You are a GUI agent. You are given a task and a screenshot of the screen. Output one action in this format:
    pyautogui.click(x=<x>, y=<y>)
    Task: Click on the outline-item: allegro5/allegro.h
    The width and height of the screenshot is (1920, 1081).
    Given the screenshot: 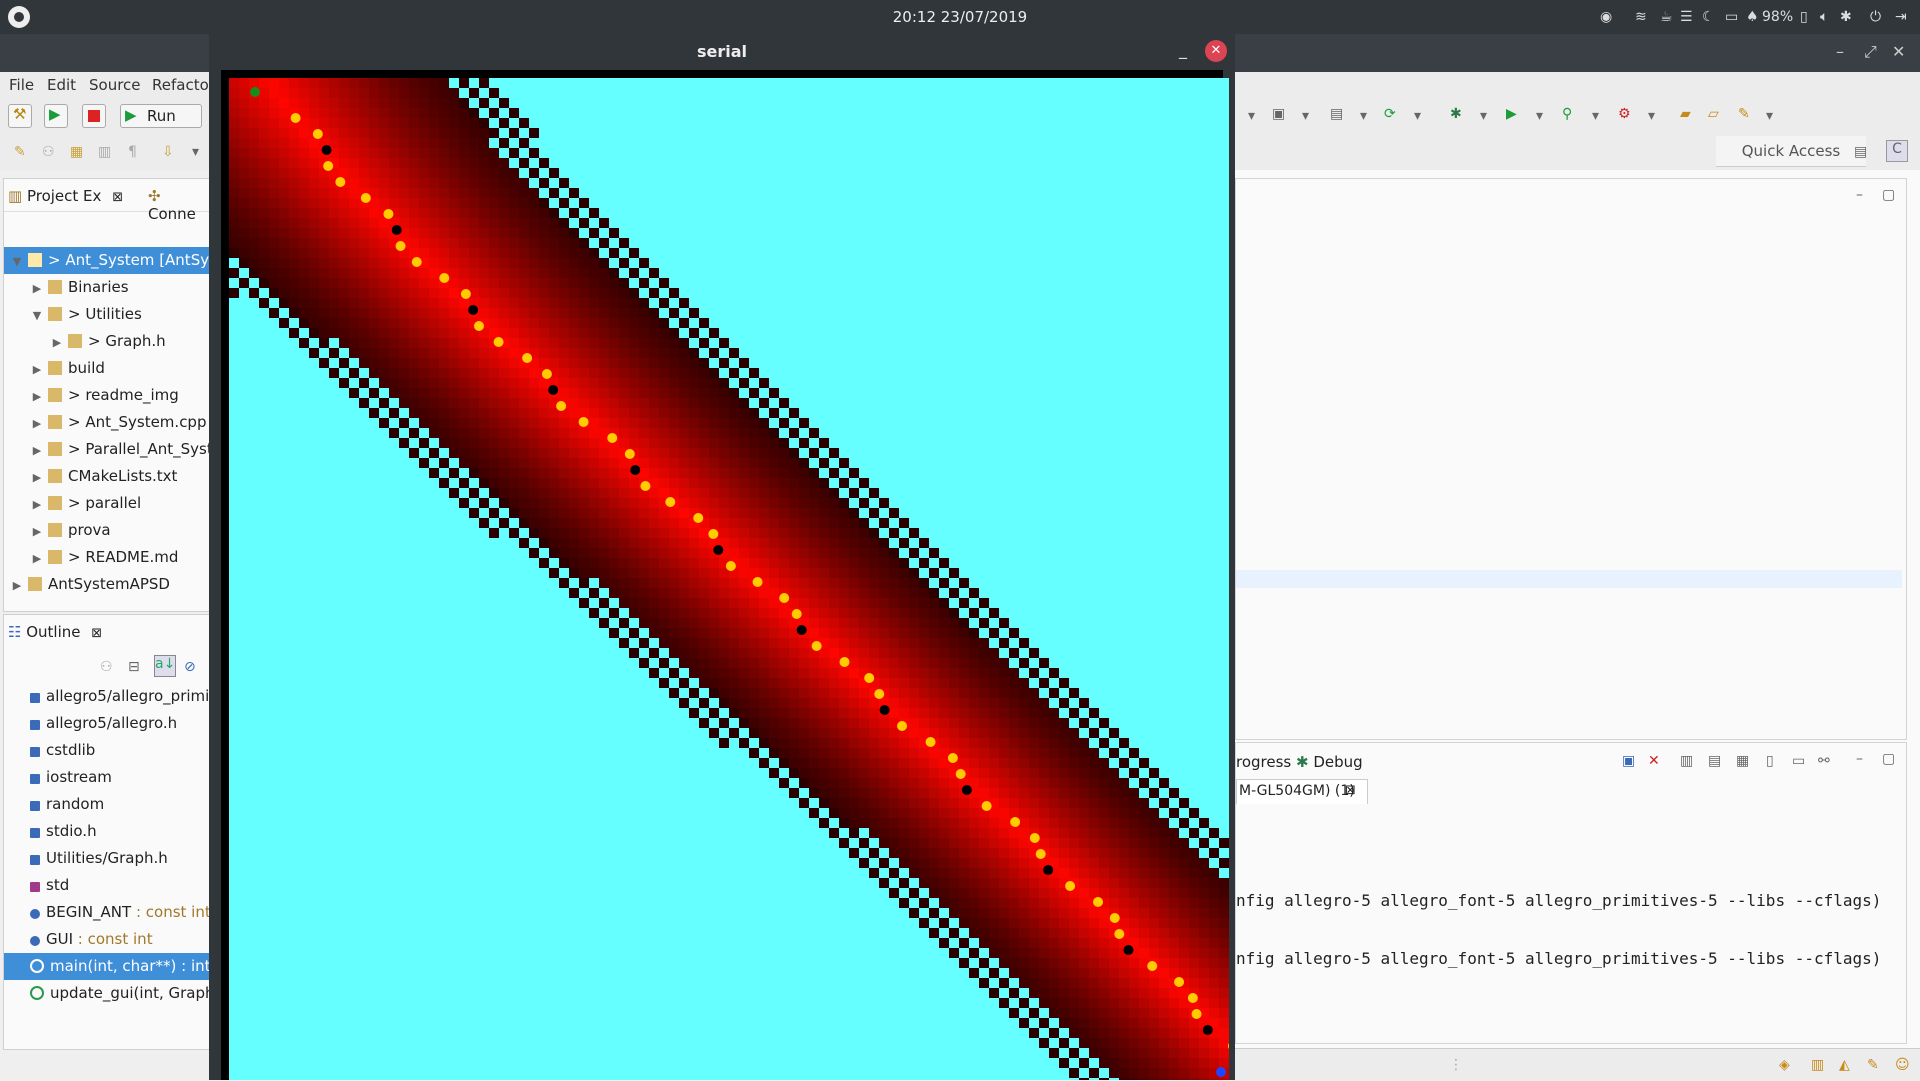 What is the action you would take?
    pyautogui.click(x=107, y=723)
    